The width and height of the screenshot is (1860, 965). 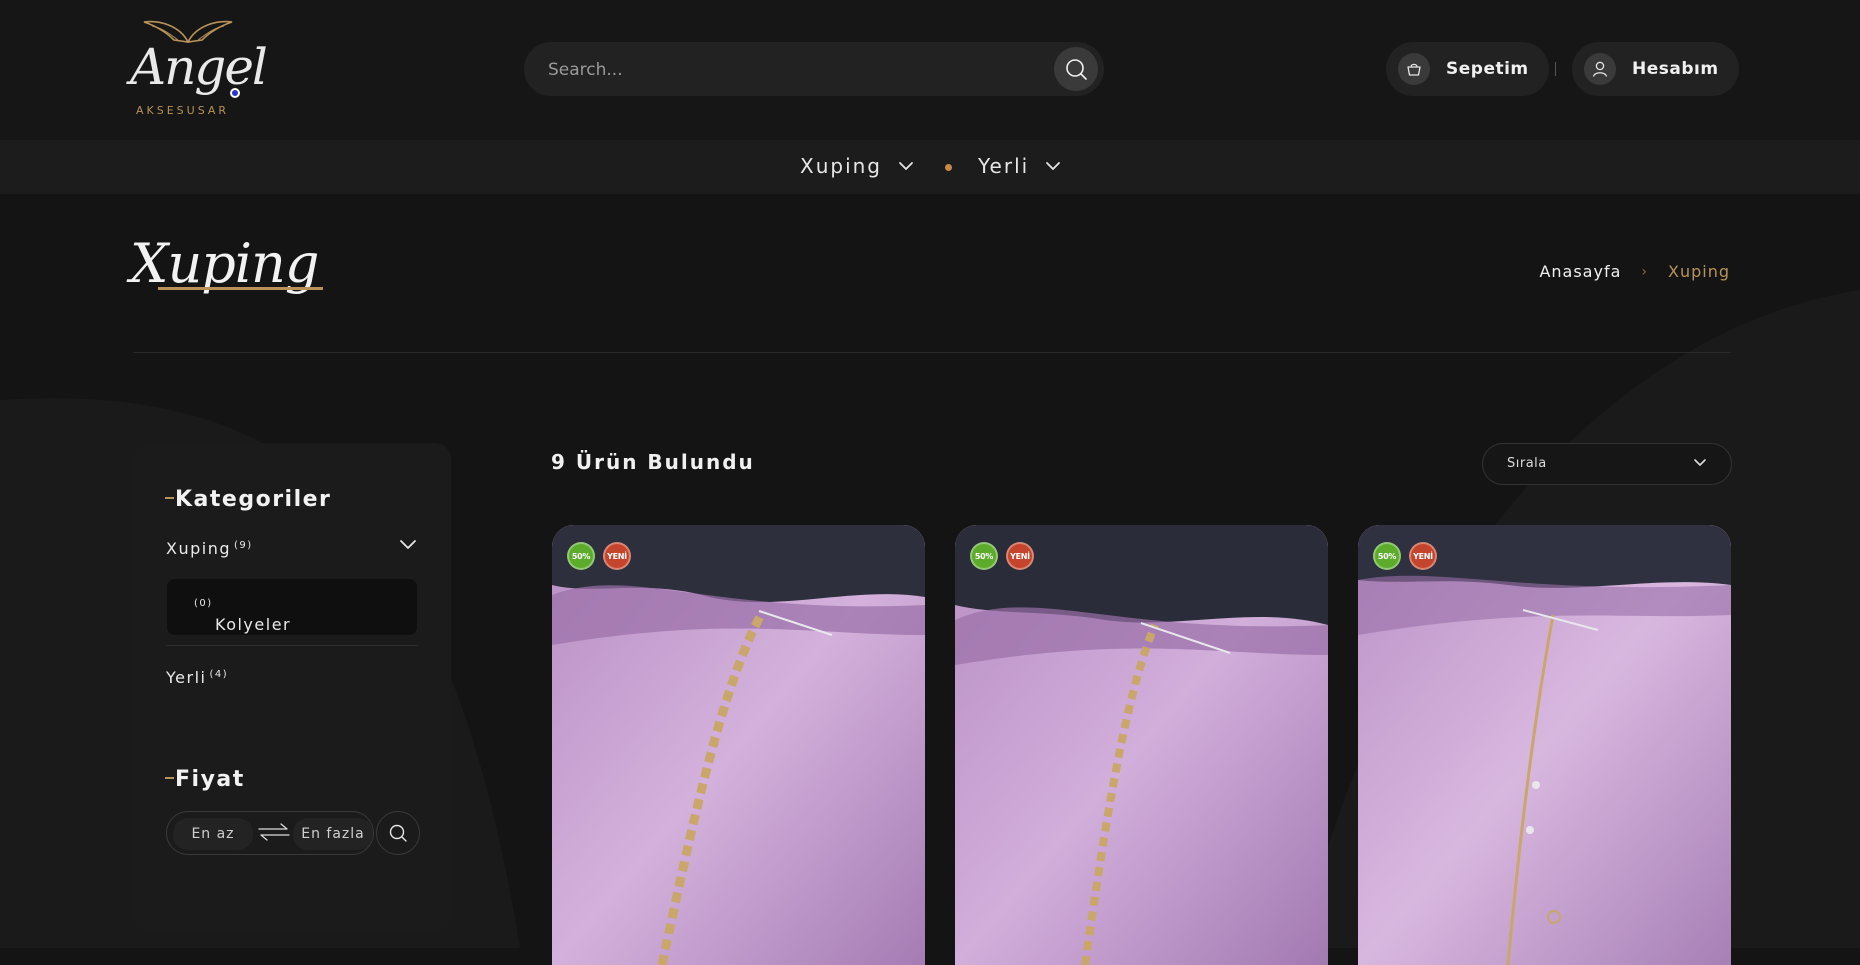 What do you see at coordinates (213, 834) in the screenshot?
I see `price-min-input` at bounding box center [213, 834].